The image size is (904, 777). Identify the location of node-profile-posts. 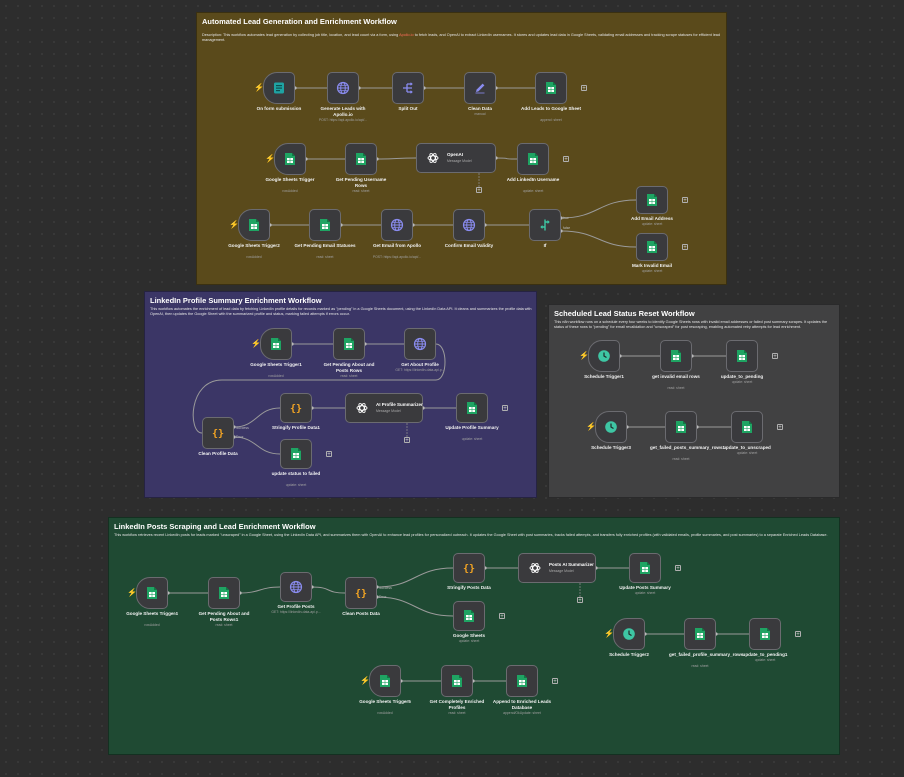
(296, 587).